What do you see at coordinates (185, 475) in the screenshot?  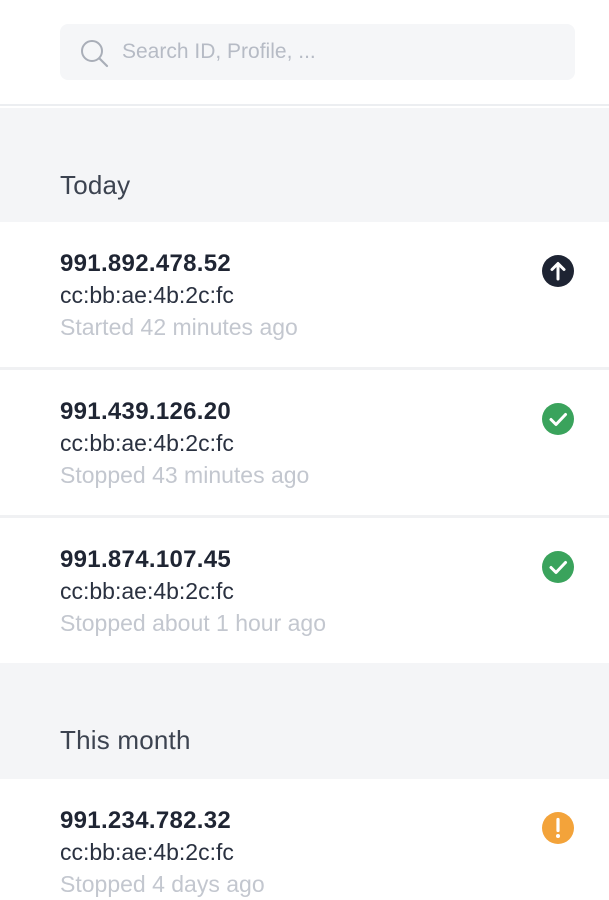 I see `item-status: Stopped 43 minutes ago` at bounding box center [185, 475].